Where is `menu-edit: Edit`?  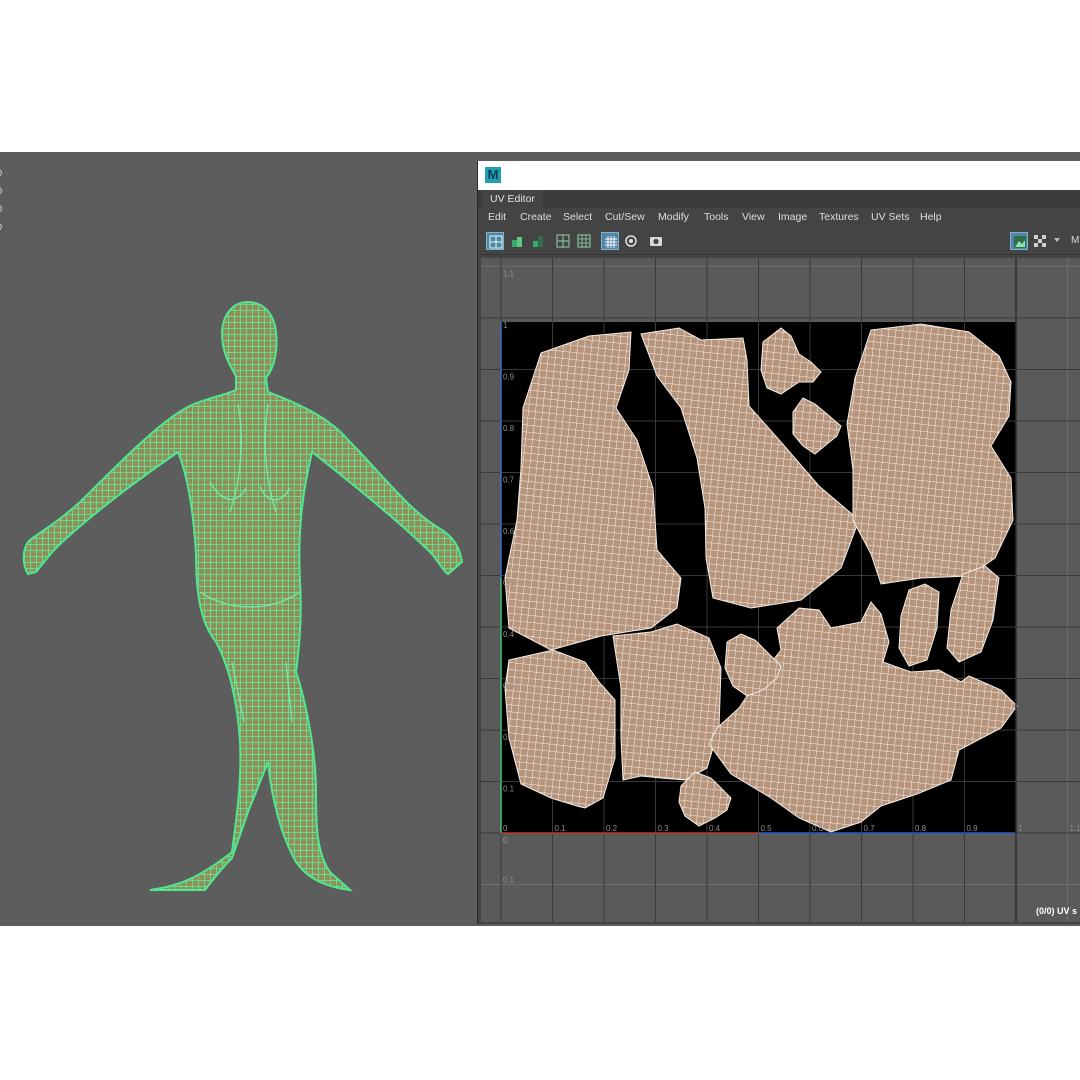
menu-edit: Edit is located at coordinates (497, 217).